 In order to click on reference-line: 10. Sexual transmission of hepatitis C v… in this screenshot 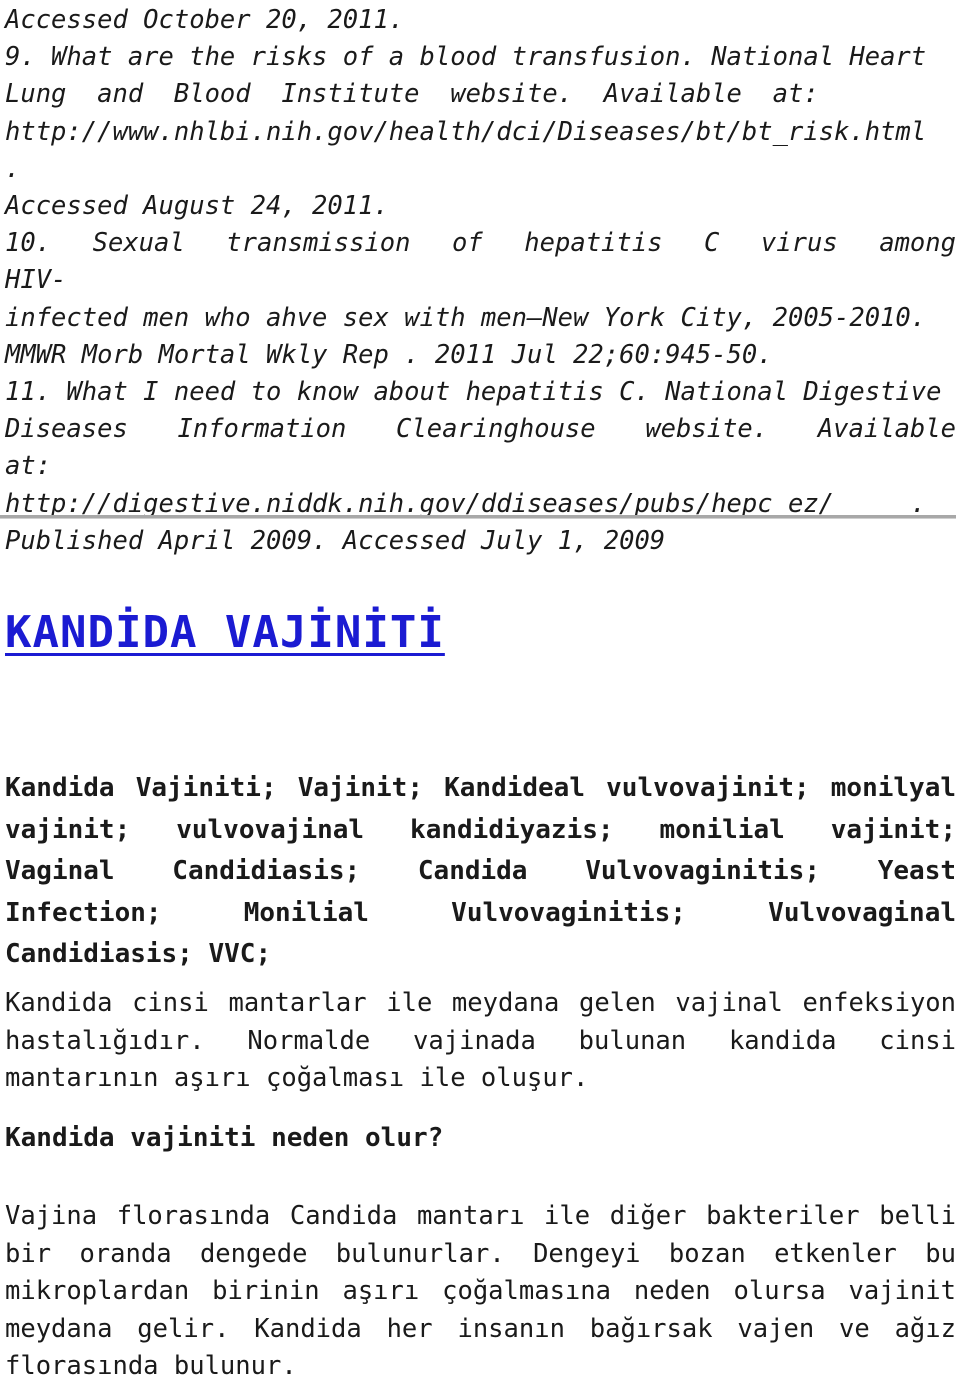, I will do `click(480, 262)`.